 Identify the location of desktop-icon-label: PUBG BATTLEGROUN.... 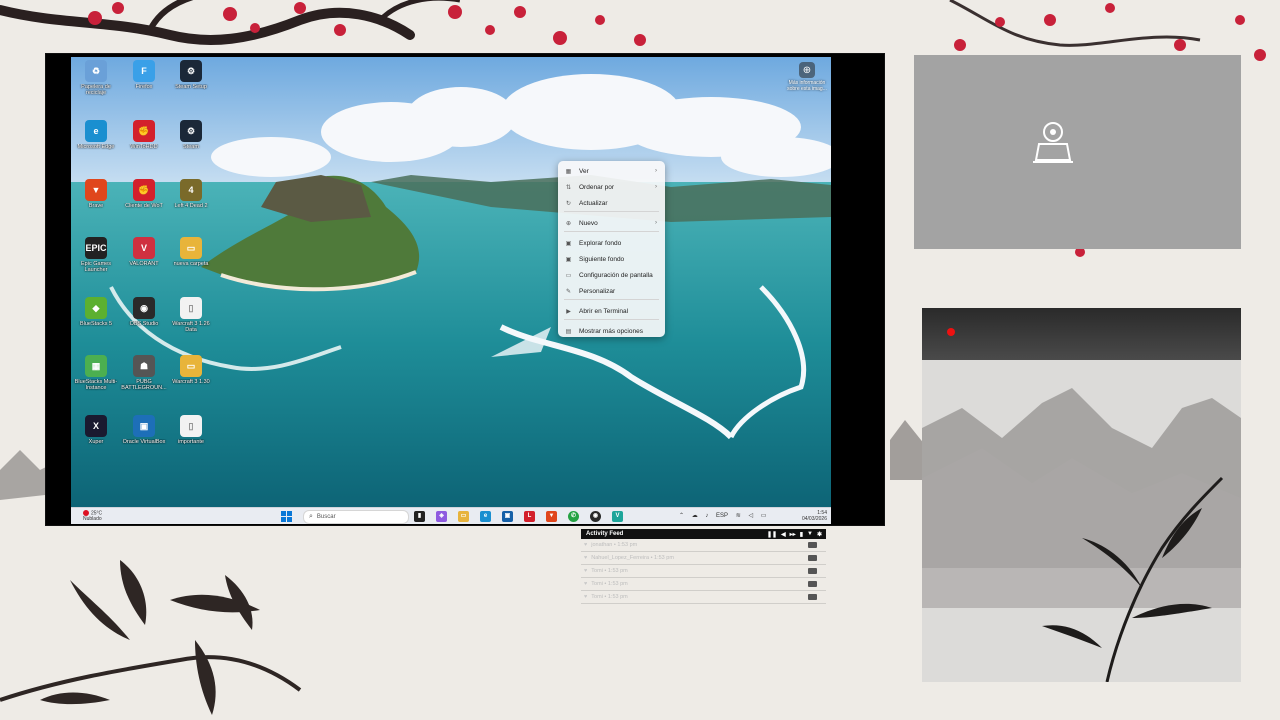
(144, 385).